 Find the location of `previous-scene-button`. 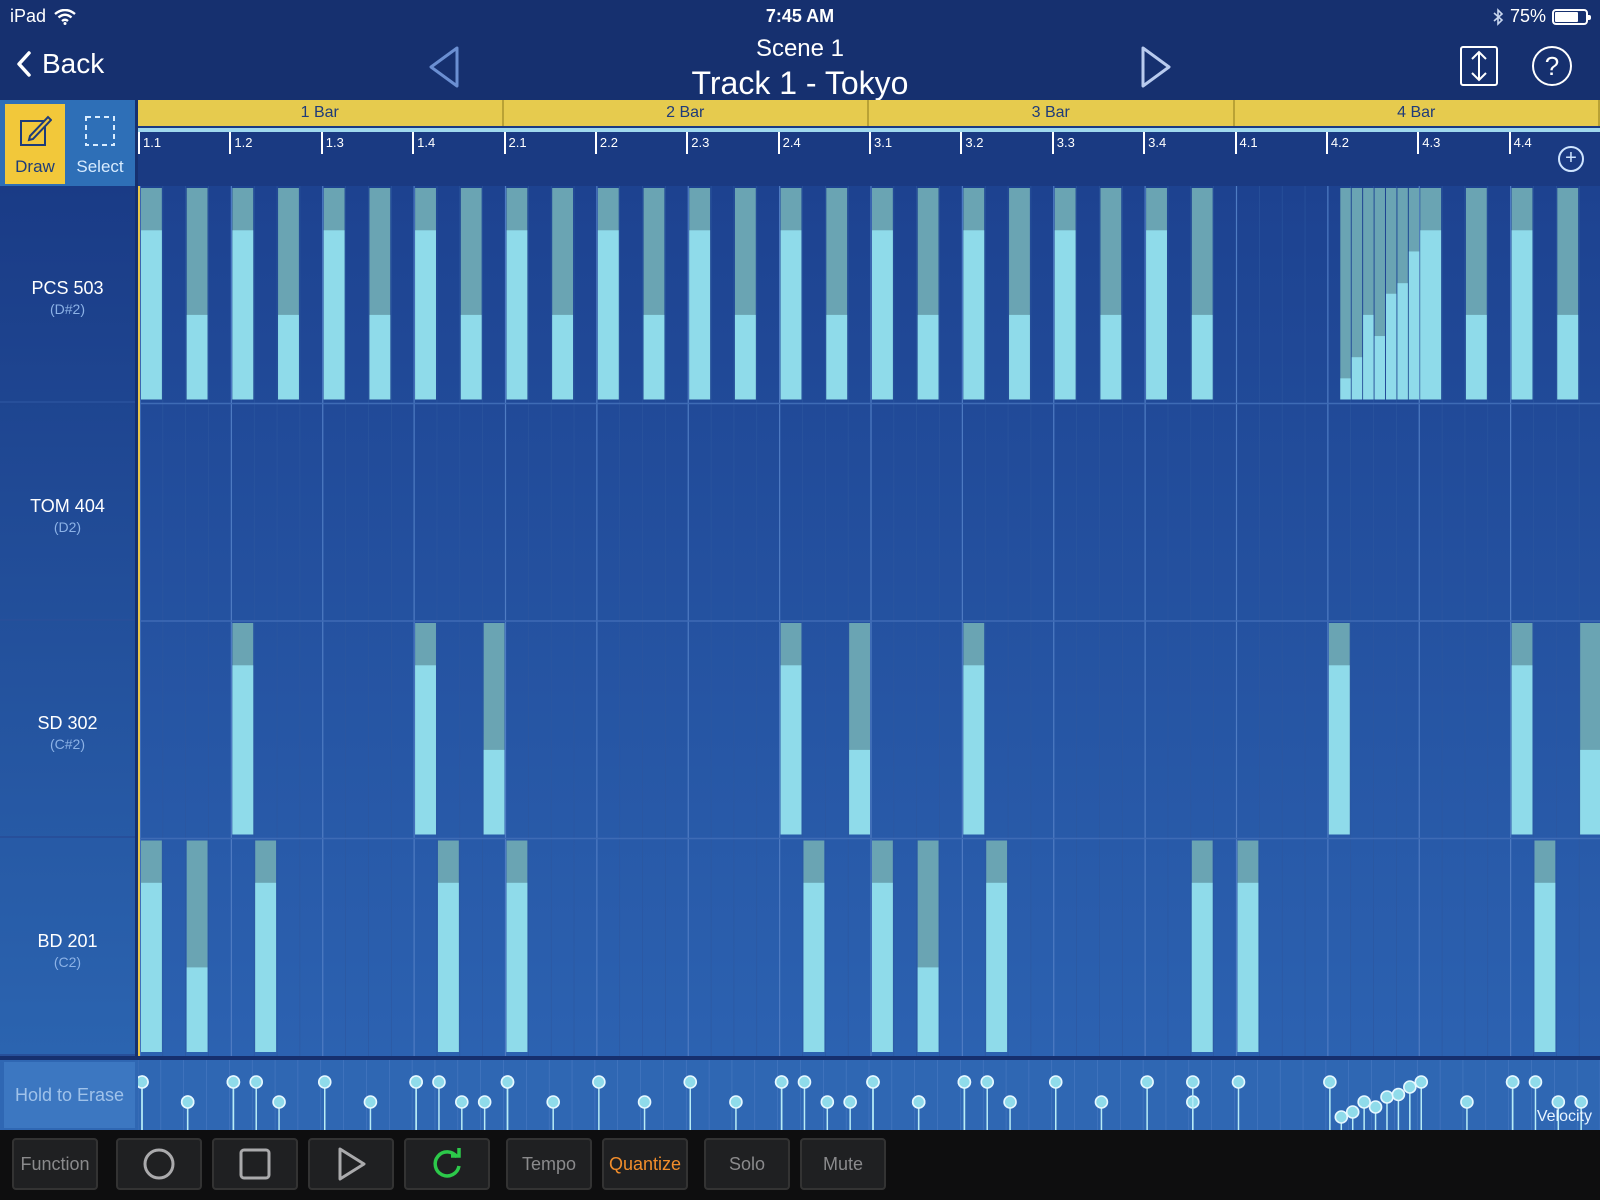

previous-scene-button is located at coordinates (445, 67).